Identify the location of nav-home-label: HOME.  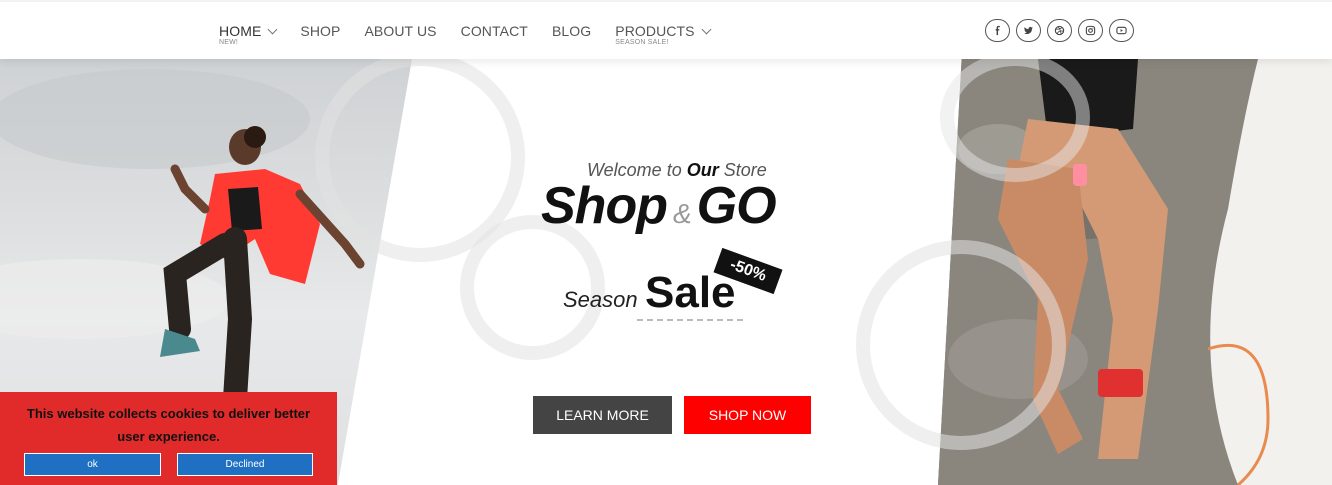
(240, 31).